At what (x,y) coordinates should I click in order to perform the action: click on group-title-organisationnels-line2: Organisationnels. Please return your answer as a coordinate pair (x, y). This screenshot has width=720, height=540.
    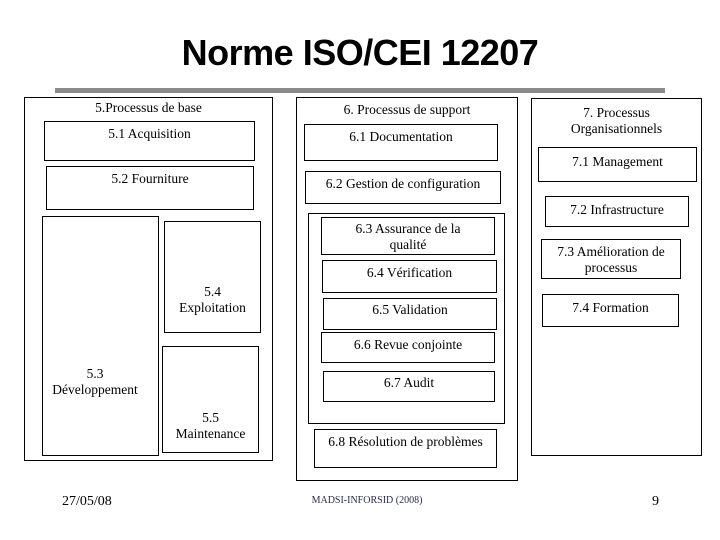
    Looking at the image, I should click on (616, 128).